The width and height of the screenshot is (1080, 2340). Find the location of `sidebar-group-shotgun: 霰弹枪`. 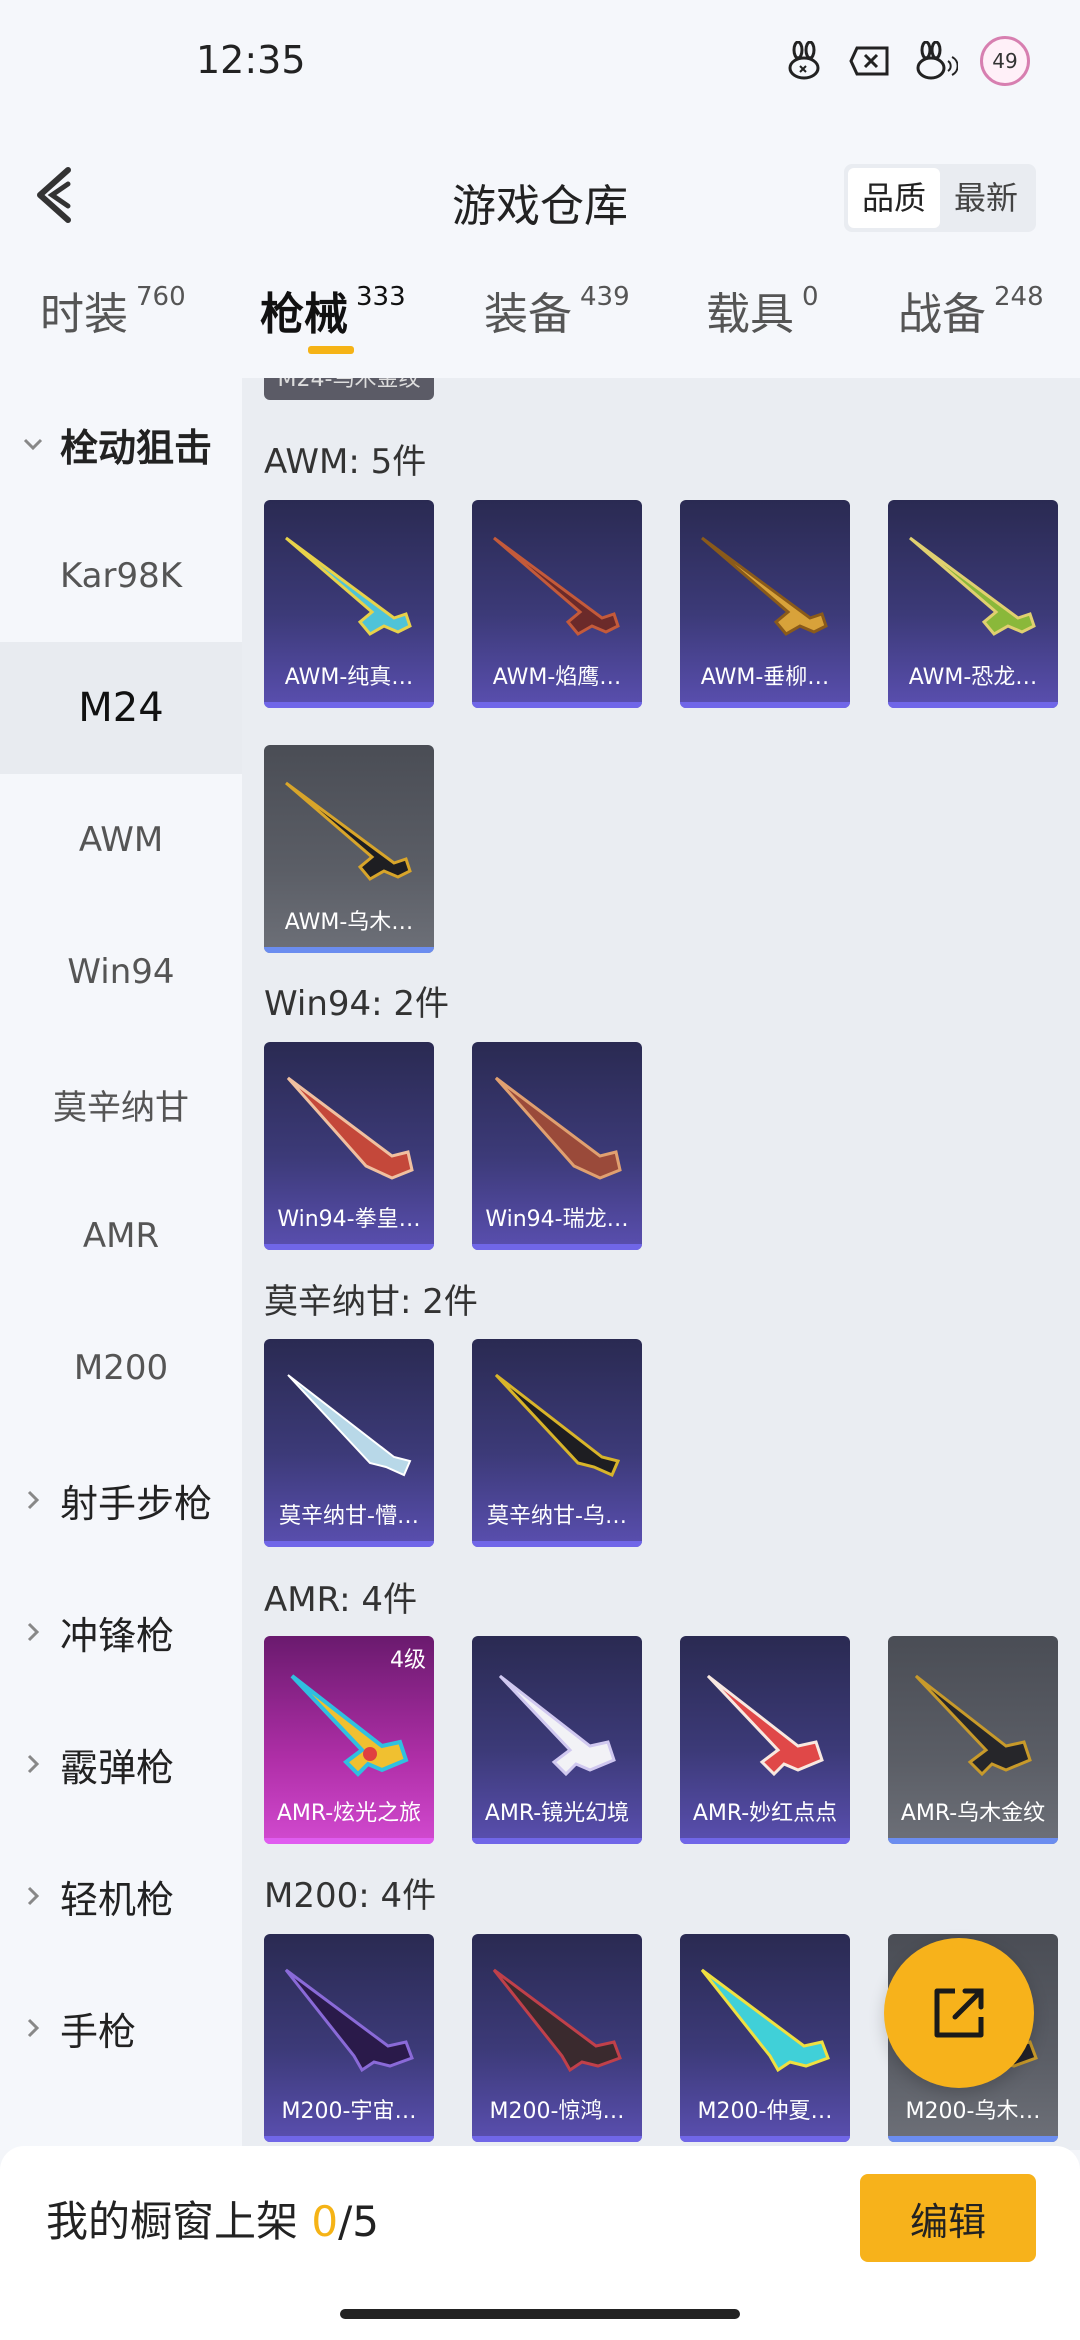

sidebar-group-shotgun: 霰弹枪 is located at coordinates (121, 1764).